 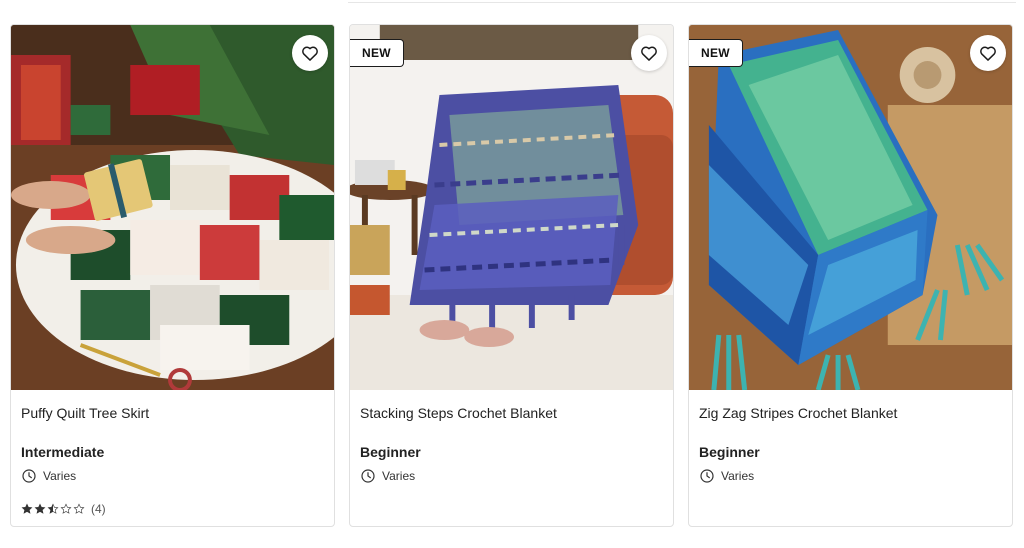 What do you see at coordinates (53, 508) in the screenshot?
I see `star-half-icon` at bounding box center [53, 508].